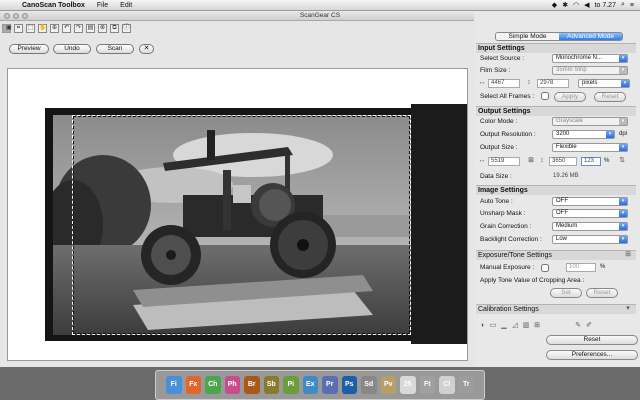  Describe the element at coordinates (102, 28) in the screenshot. I see `remove-crop-icon: ⊗` at that location.